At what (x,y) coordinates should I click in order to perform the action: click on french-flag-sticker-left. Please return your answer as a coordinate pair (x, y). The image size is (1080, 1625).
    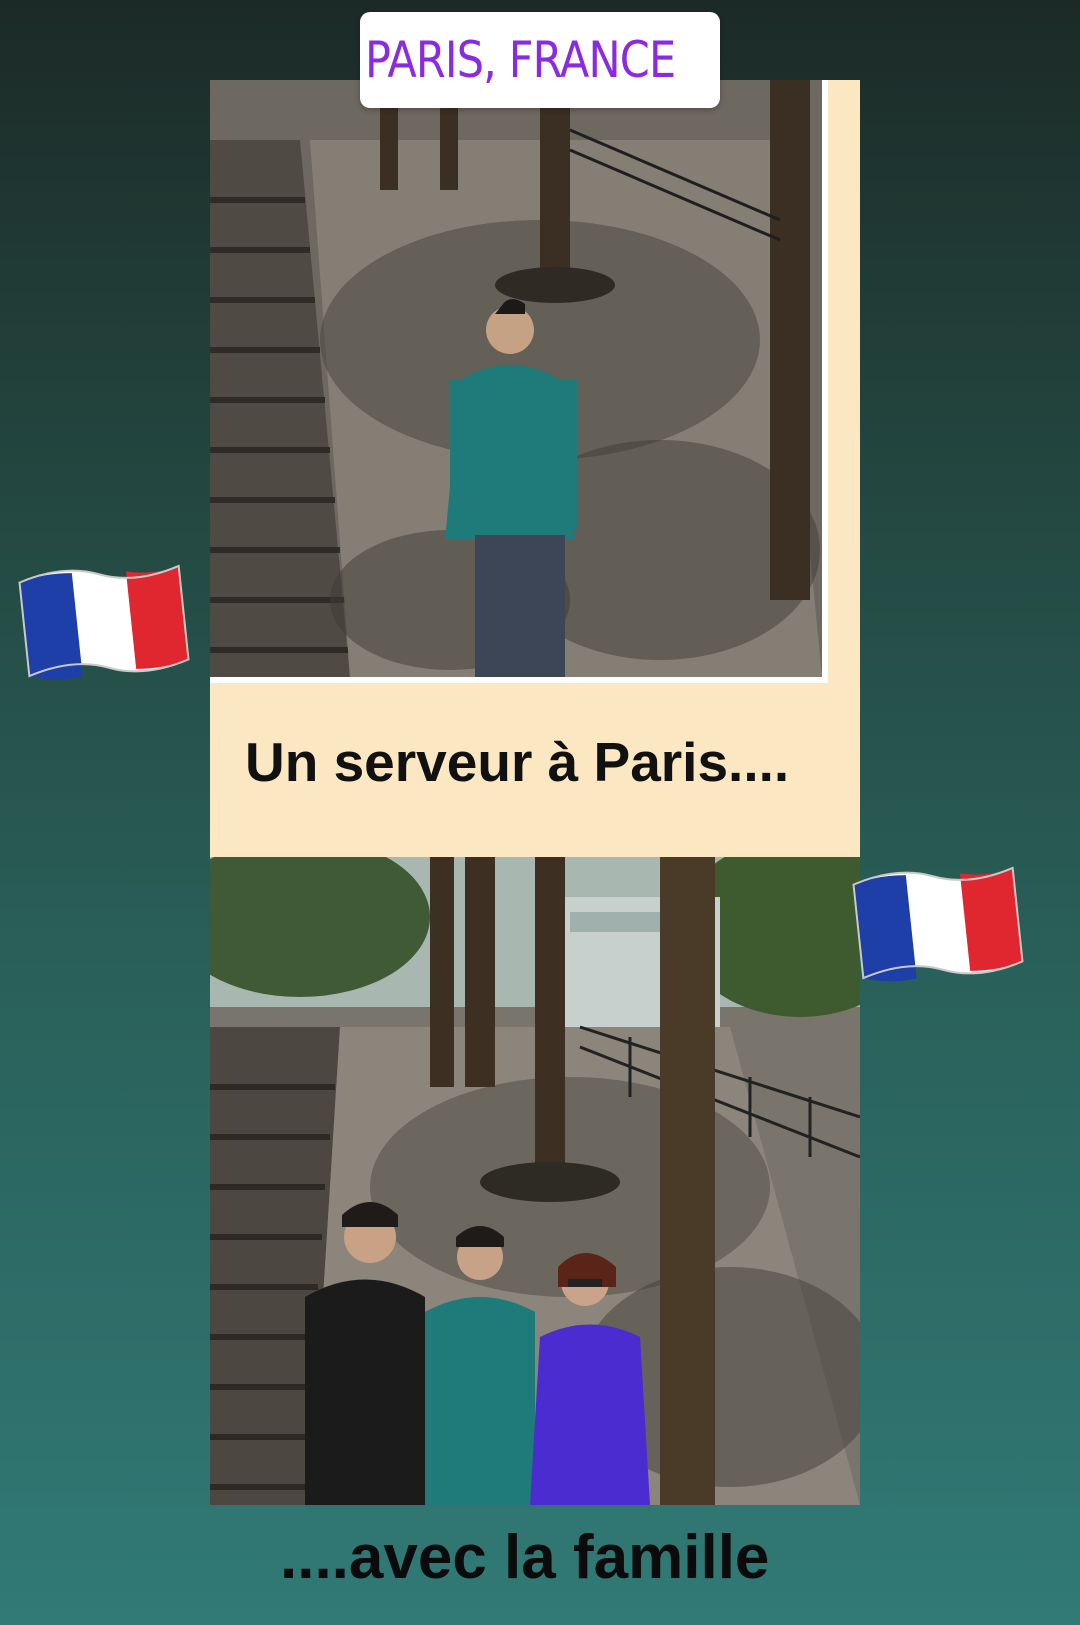
    Looking at the image, I should click on (104, 621).